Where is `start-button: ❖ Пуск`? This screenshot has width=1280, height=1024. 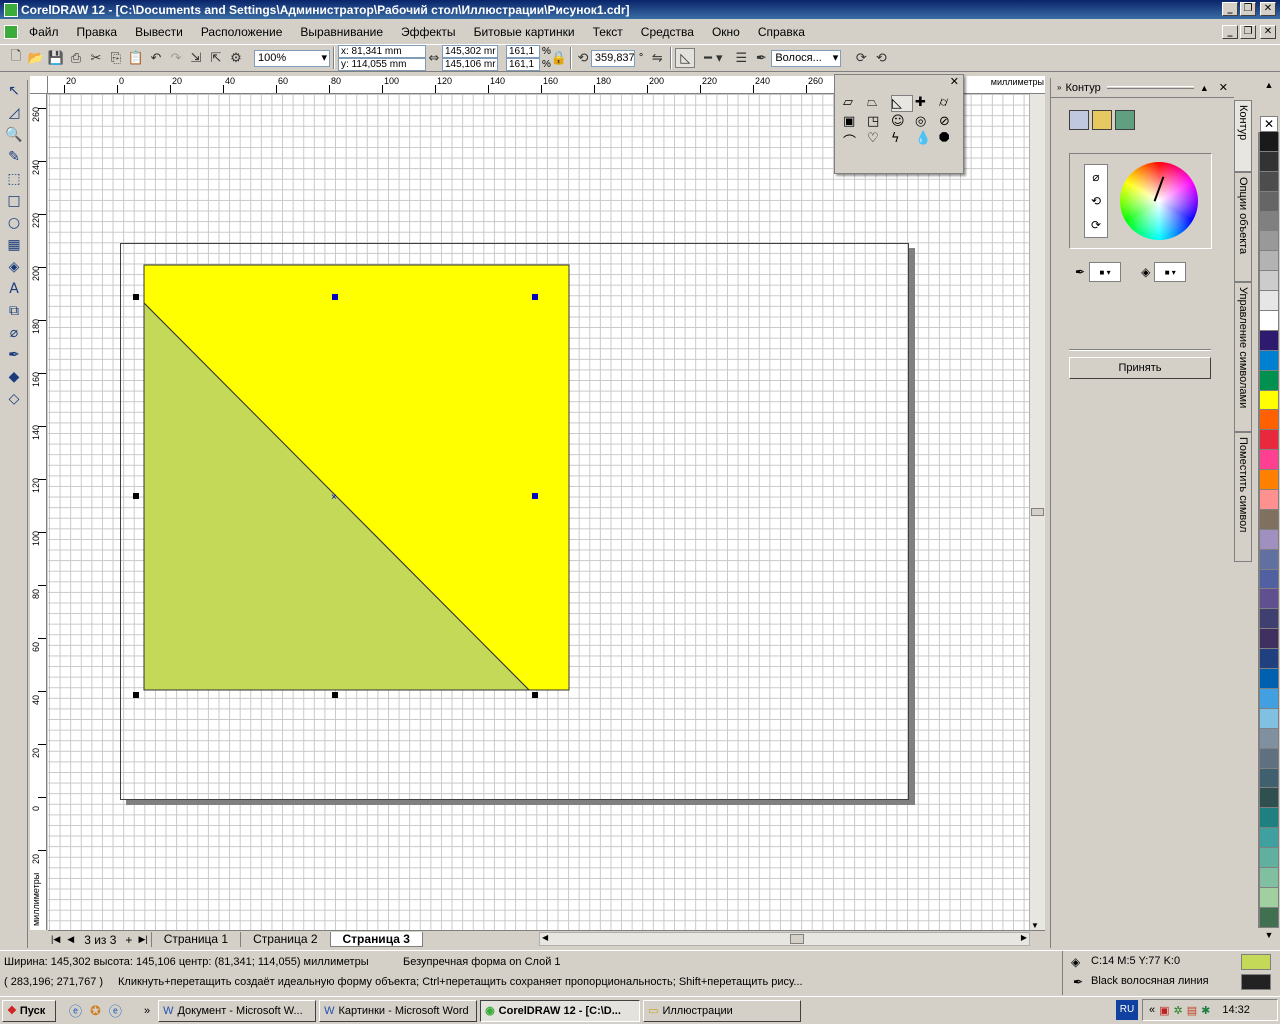 start-button: ❖ Пуск is located at coordinates (29, 1010).